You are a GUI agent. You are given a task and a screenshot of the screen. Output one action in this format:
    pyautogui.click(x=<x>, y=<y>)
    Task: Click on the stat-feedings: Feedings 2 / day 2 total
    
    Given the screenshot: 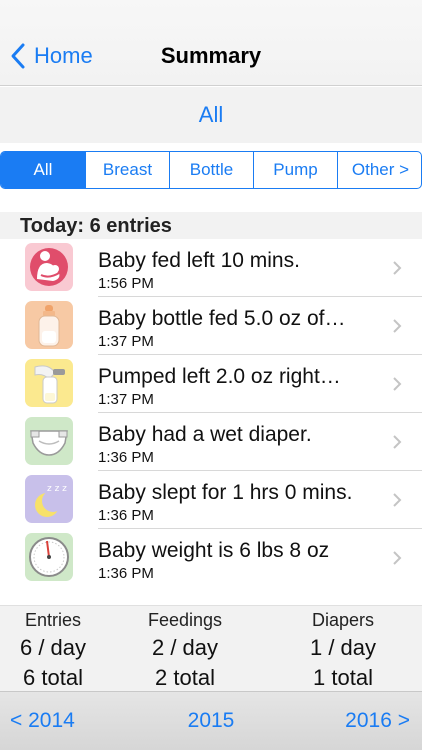 What is the action you would take?
    pyautogui.click(x=185, y=650)
    